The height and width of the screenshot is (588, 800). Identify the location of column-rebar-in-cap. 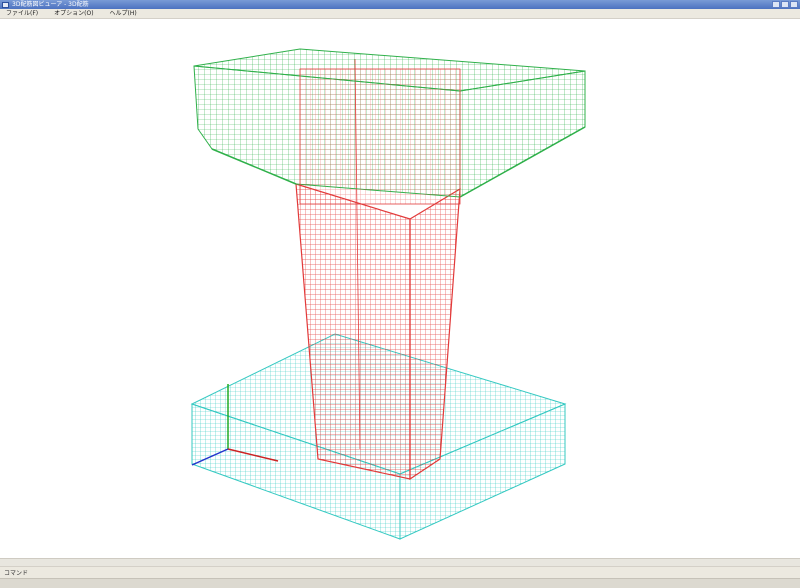
(380, 136).